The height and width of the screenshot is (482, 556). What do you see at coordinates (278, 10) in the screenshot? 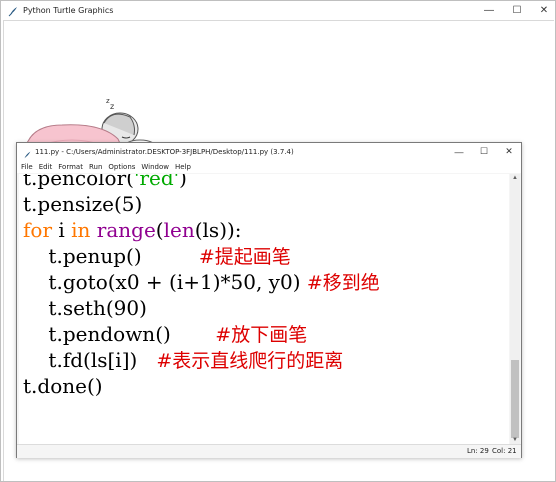
I see `turtle-titlebar: Python Turtle Graphics — ☐ ✕` at bounding box center [278, 10].